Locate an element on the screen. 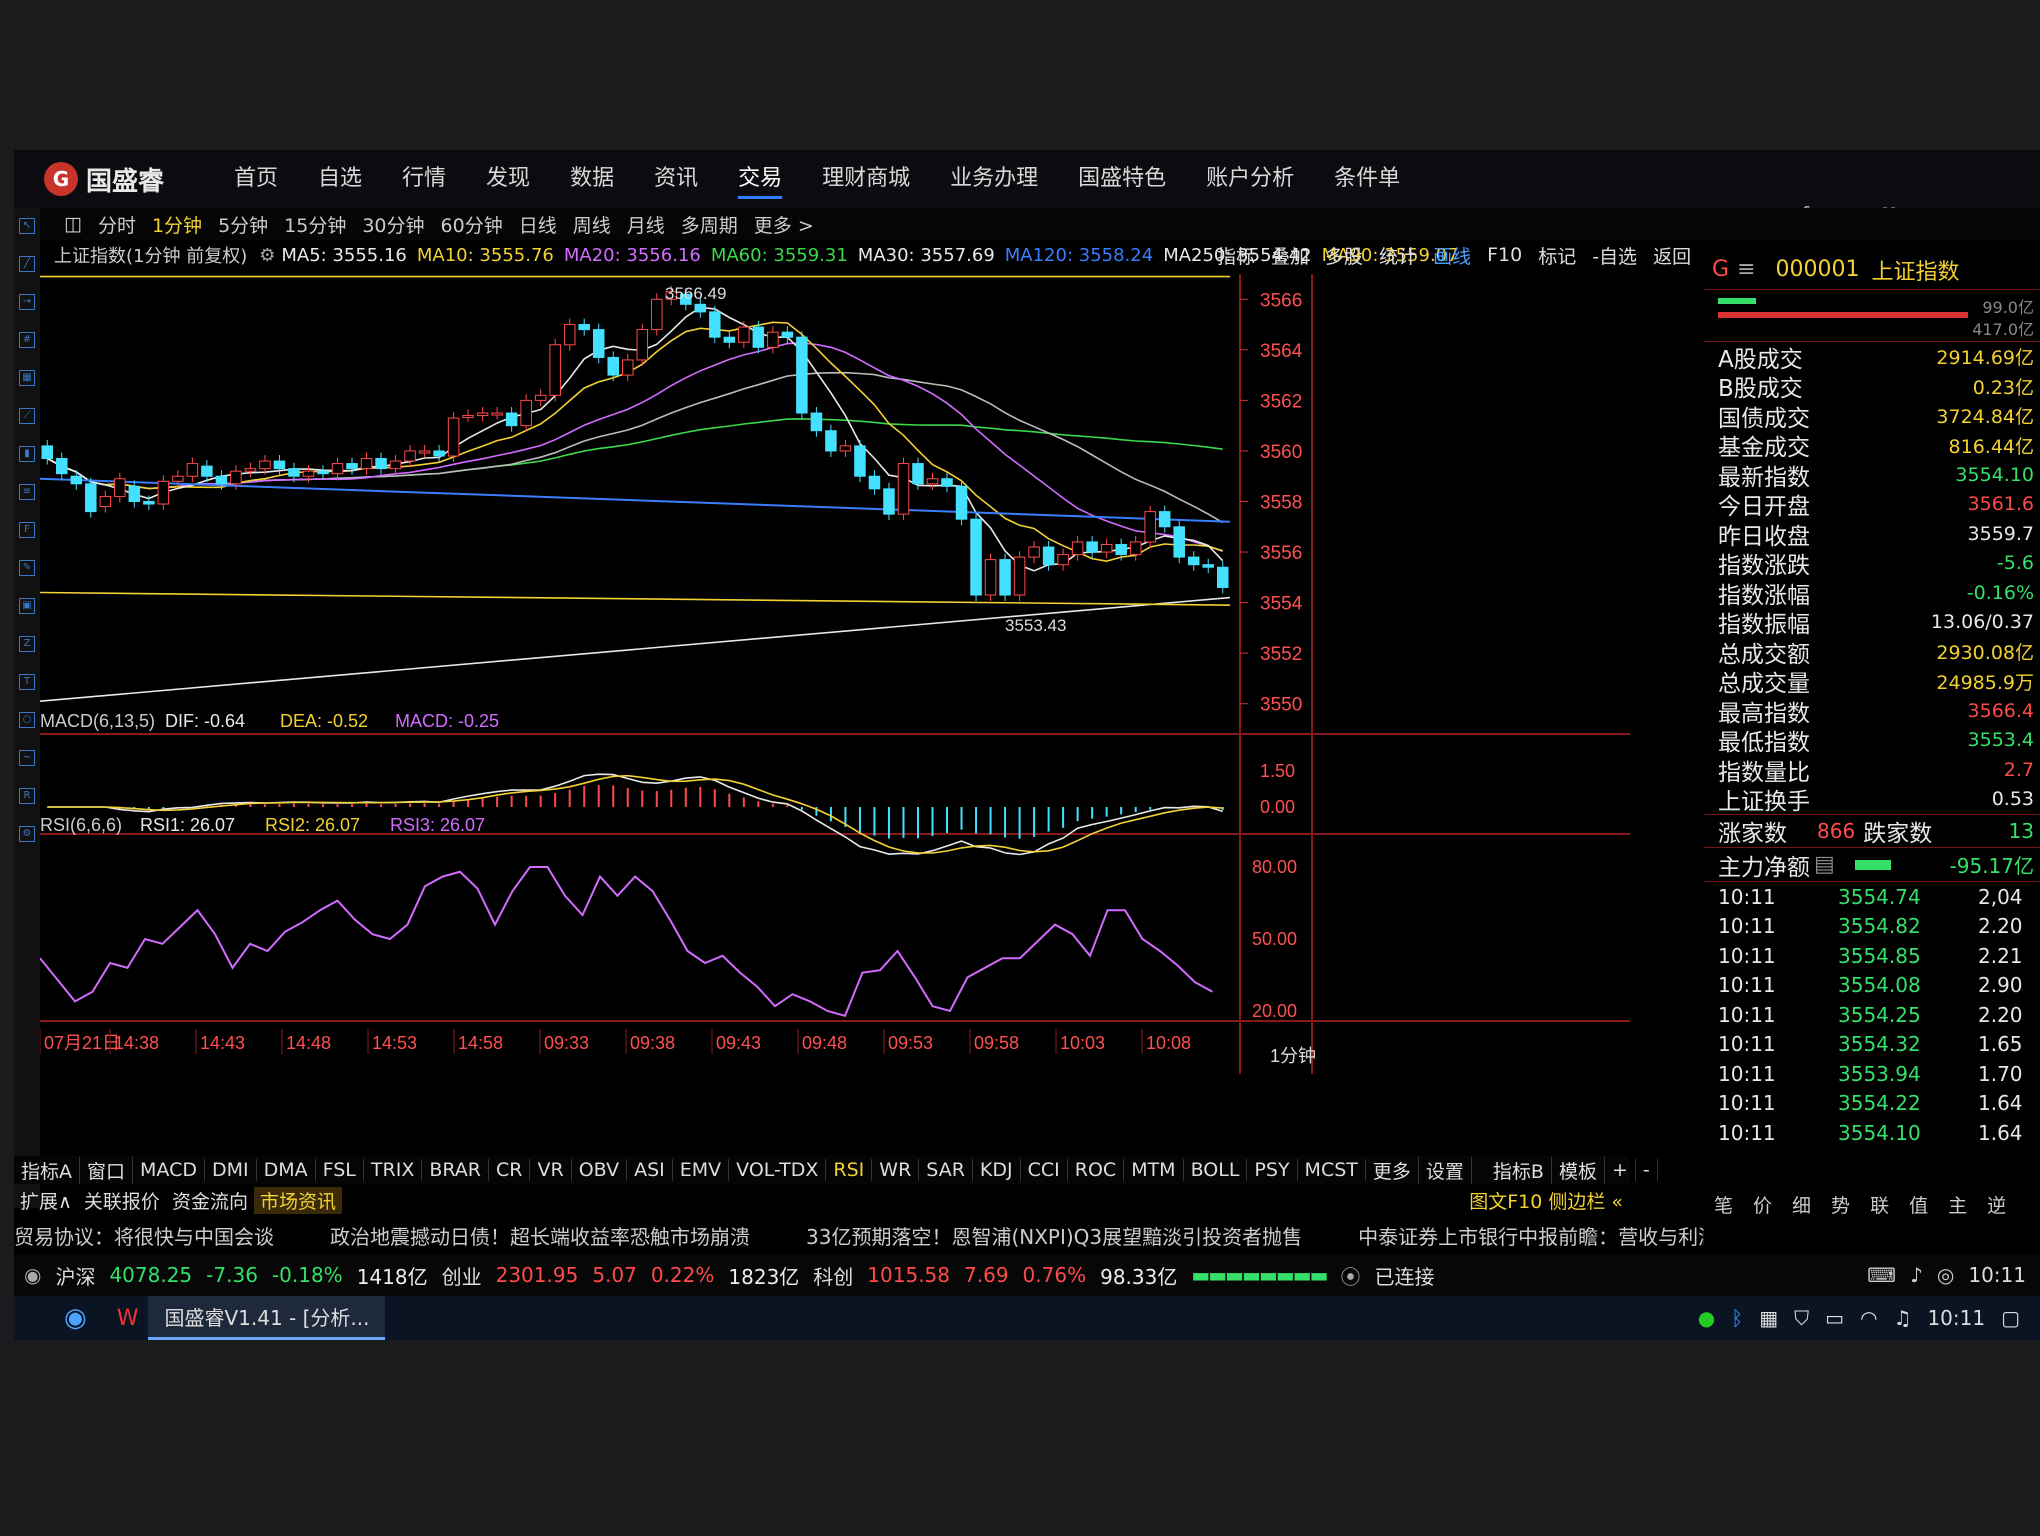  period-tab: 更多 > is located at coordinates (784, 224).